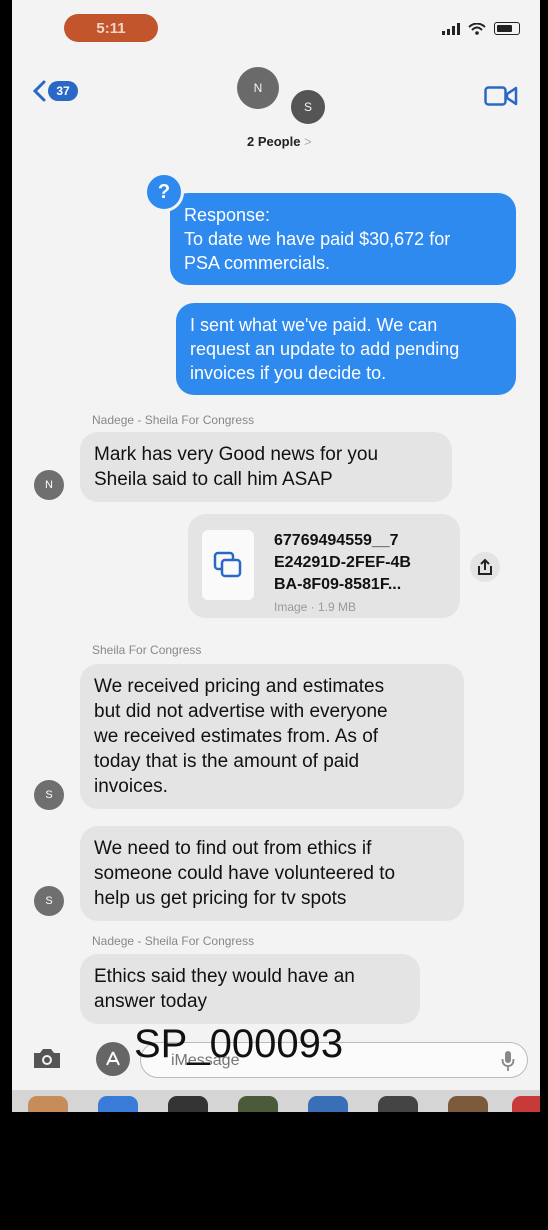 The height and width of the screenshot is (1230, 548). I want to click on app-store-icon, so click(113, 1059).